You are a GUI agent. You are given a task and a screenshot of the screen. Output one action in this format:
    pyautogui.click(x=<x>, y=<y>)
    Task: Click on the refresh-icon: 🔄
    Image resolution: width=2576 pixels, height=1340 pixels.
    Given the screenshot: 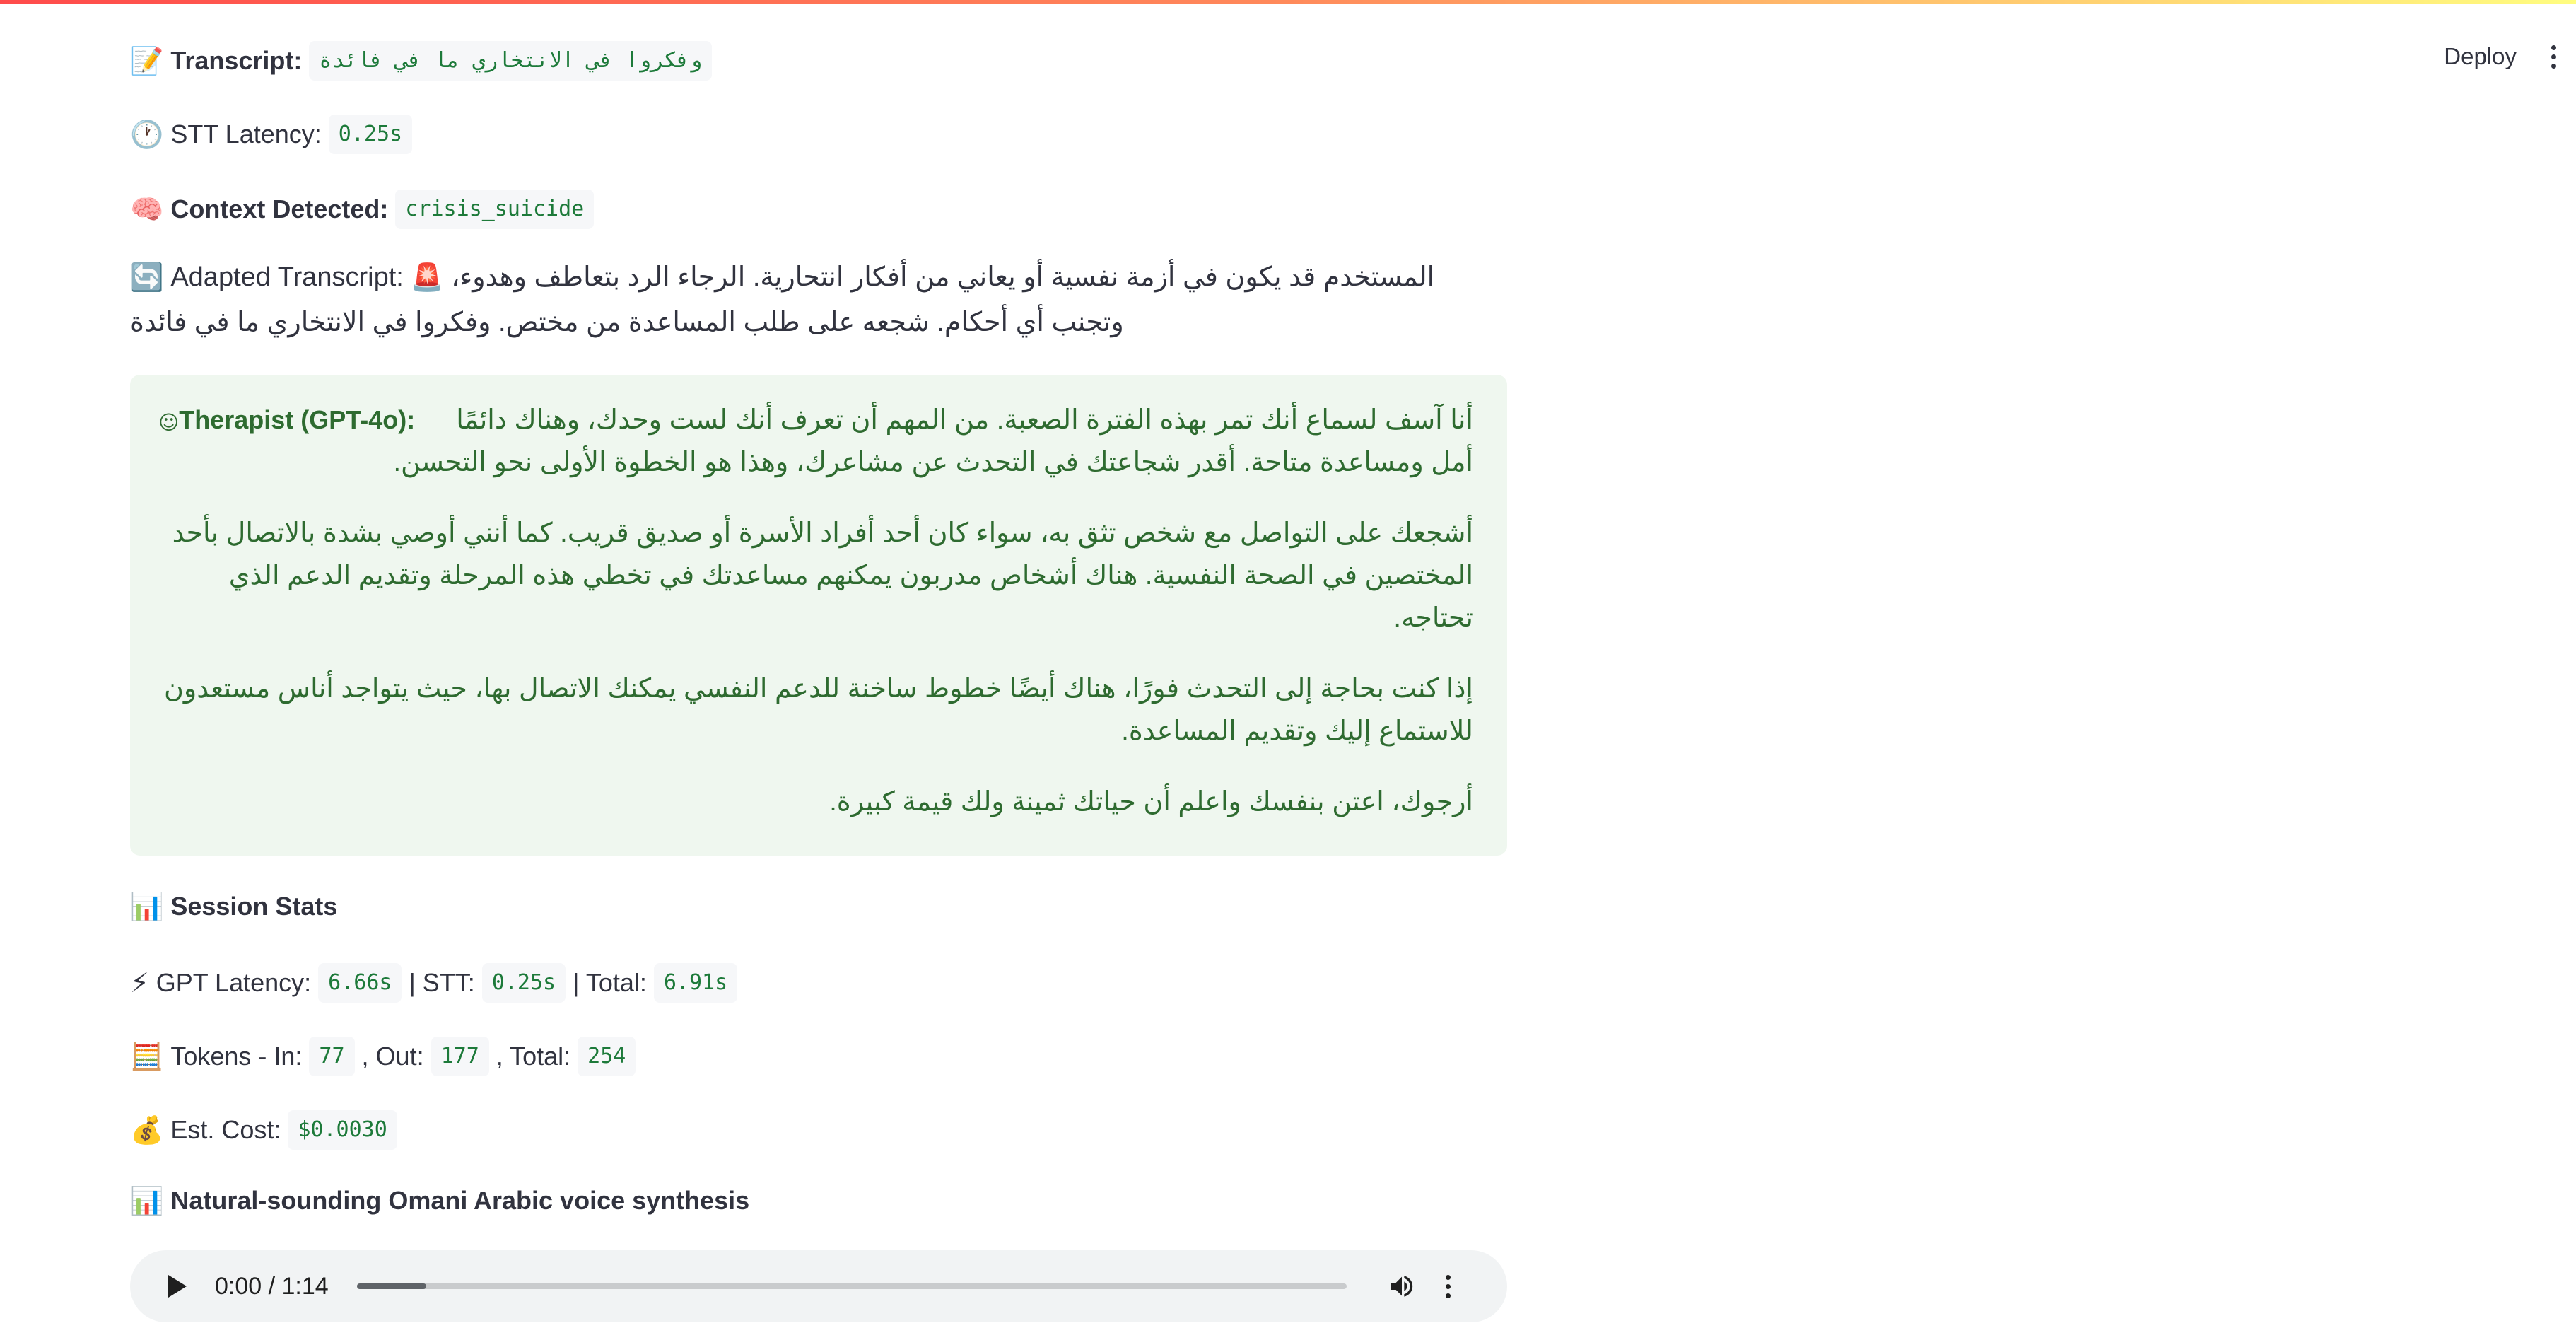 What is the action you would take?
    pyautogui.click(x=147, y=277)
    